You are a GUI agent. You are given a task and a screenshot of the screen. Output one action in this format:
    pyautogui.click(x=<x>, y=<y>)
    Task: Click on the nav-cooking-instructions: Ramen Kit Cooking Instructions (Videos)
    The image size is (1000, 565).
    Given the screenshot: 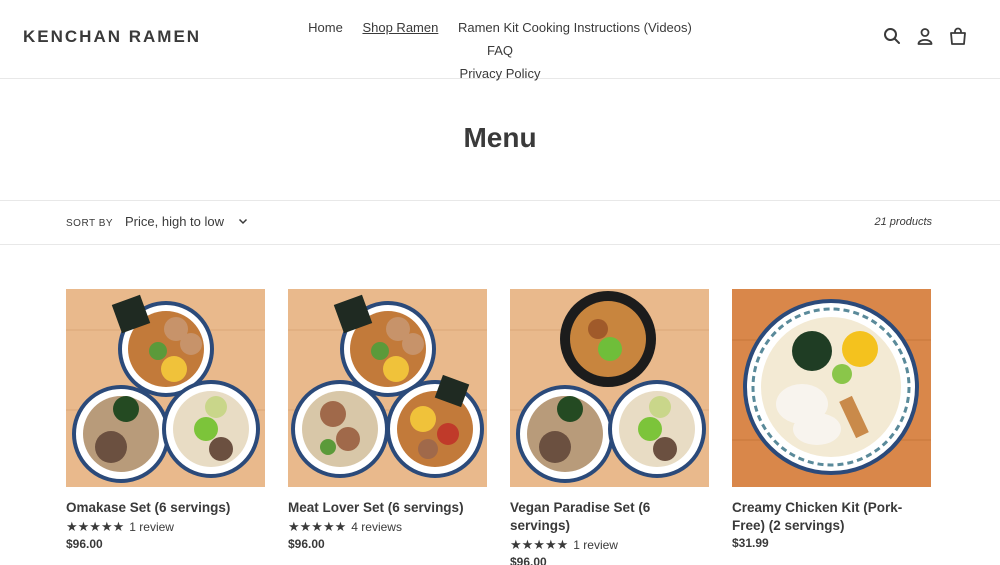 What is the action you would take?
    pyautogui.click(x=575, y=27)
    